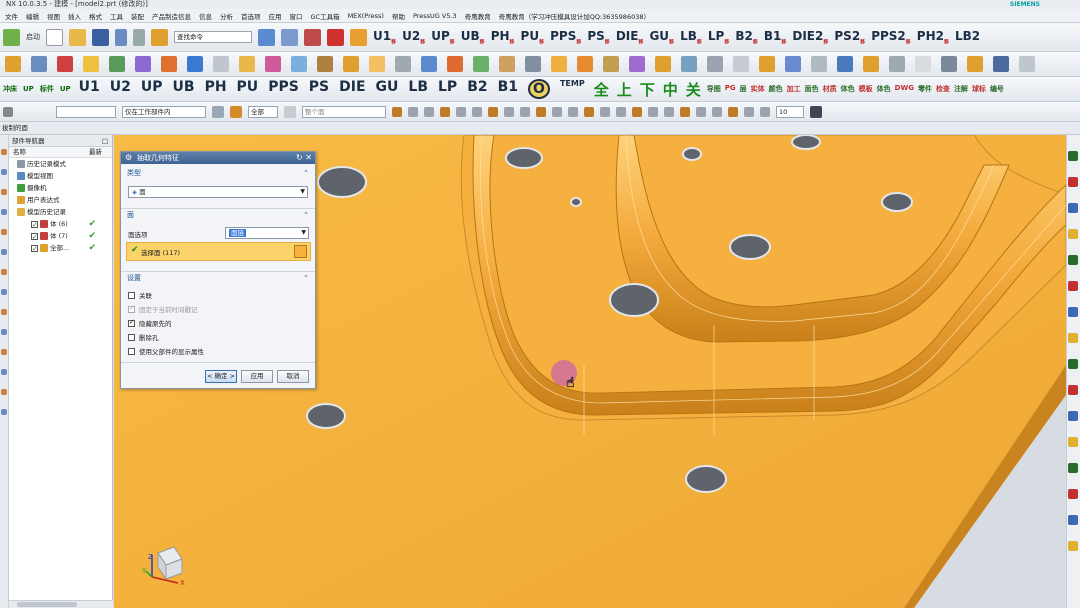 Image resolution: width=1080 pixels, height=608 pixels. Describe the element at coordinates (257, 376) in the screenshot. I see `apply-button: 应用` at that location.